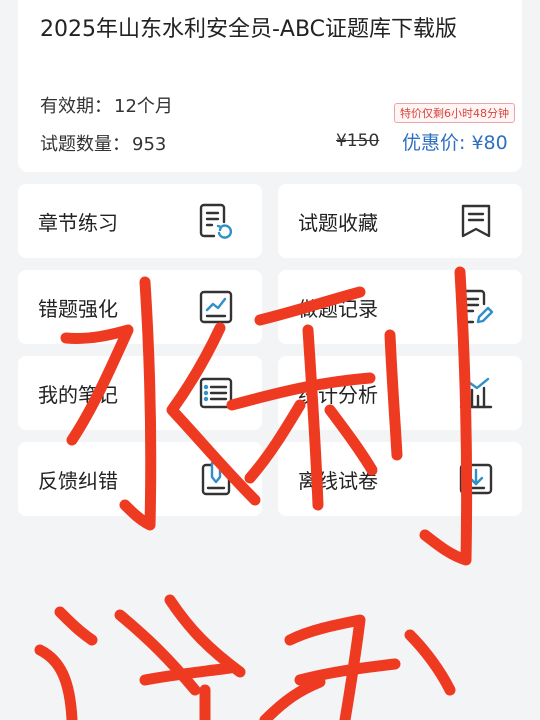 This screenshot has height=720, width=540. I want to click on feedback-pen-icon, so click(216, 479).